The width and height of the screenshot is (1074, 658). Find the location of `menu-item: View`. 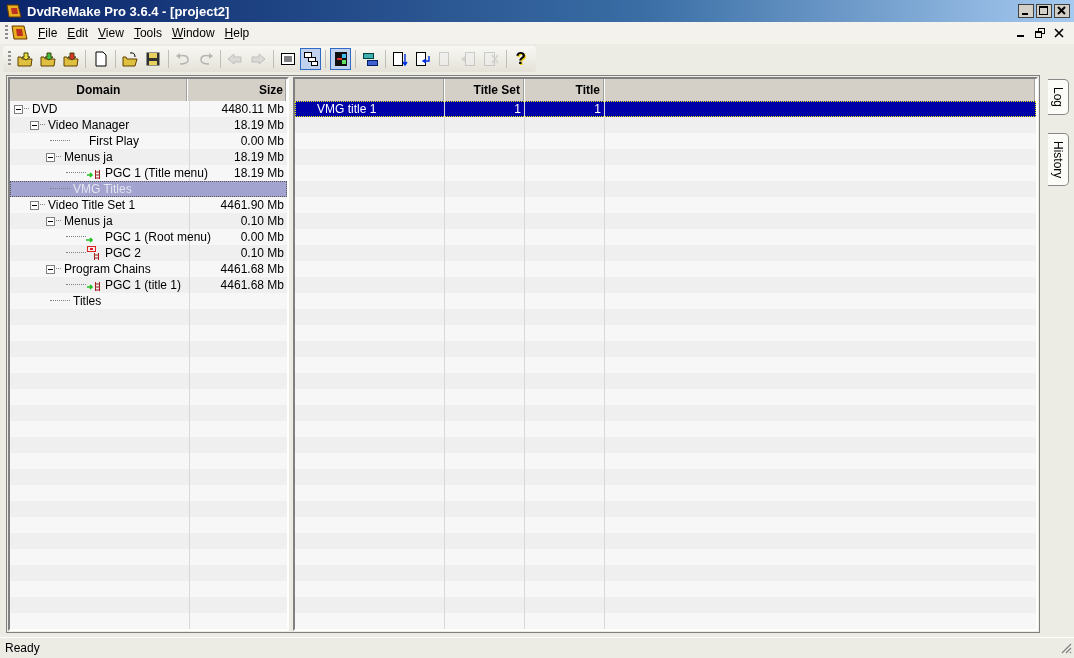

menu-item: View is located at coordinates (111, 33).